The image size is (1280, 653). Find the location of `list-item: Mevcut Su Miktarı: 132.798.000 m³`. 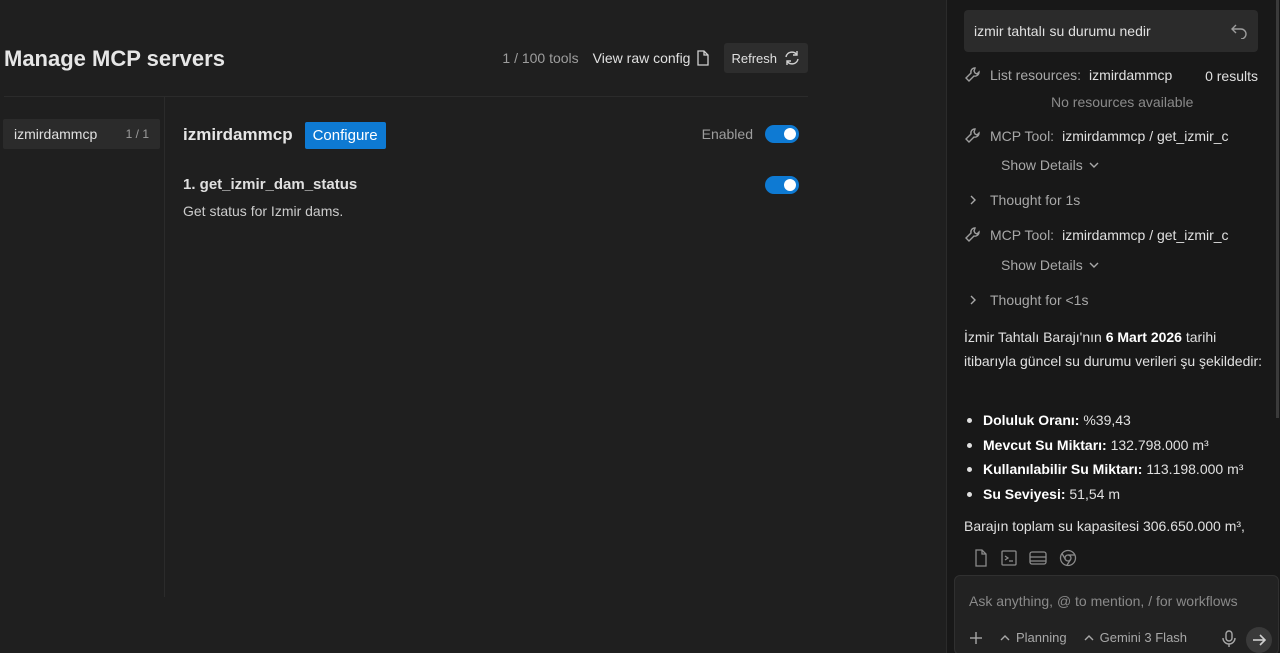

list-item: Mevcut Su Miktarı: 132.798.000 m³ is located at coordinates (1120, 445).